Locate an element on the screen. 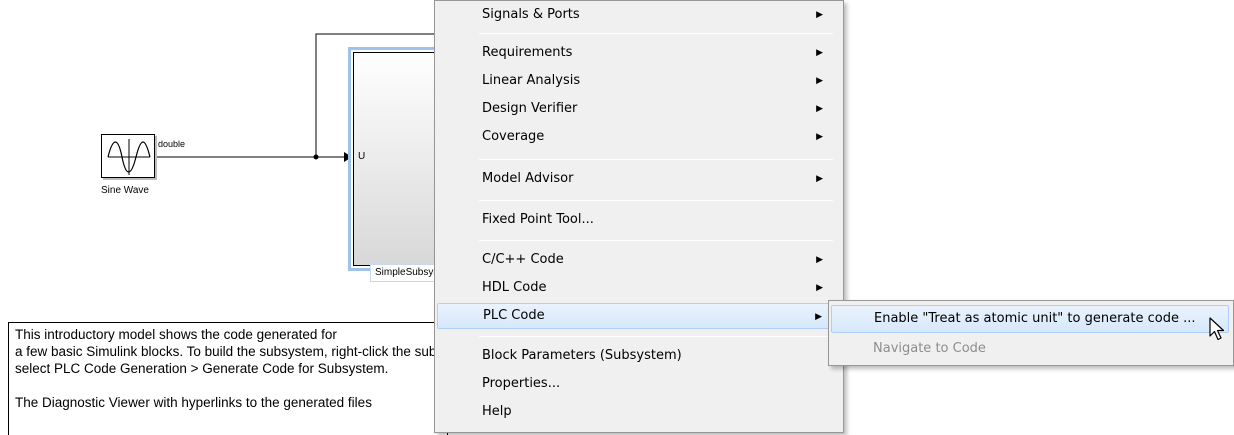 The height and width of the screenshot is (435, 1234). menu-item-label: Linear Analysis is located at coordinates (531, 80).